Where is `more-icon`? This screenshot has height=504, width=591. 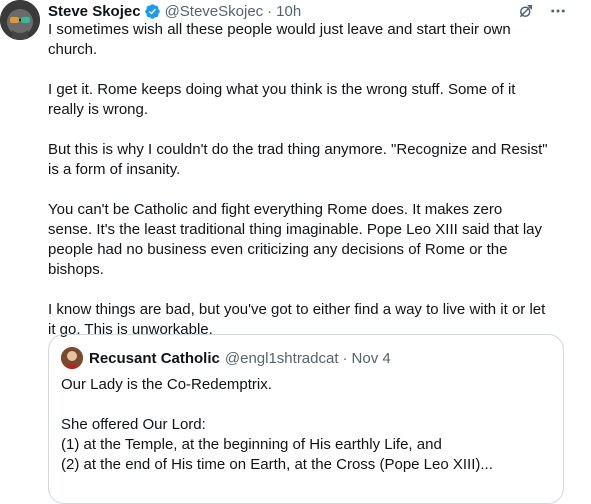
more-icon is located at coordinates (558, 13).